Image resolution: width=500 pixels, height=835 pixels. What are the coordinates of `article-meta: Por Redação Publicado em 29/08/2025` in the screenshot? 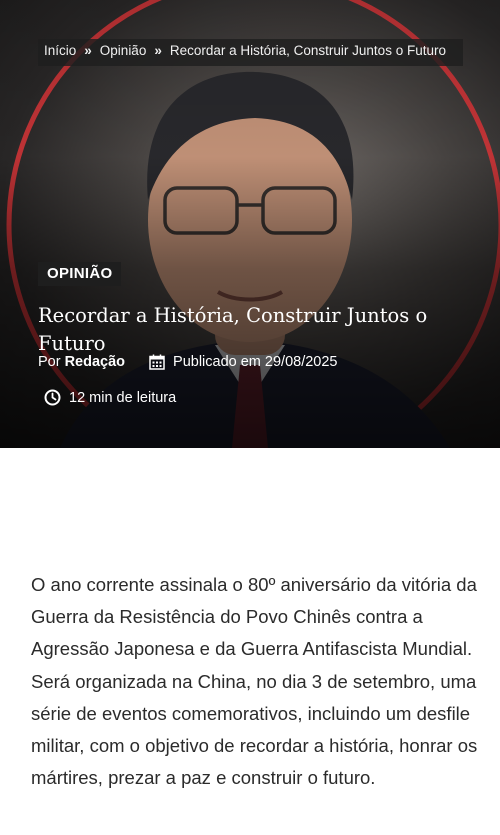 It's located at (188, 362).